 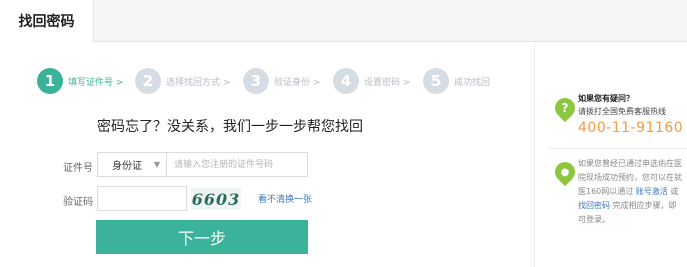 What do you see at coordinates (472, 82) in the screenshot?
I see `step-label: 成功找回` at bounding box center [472, 82].